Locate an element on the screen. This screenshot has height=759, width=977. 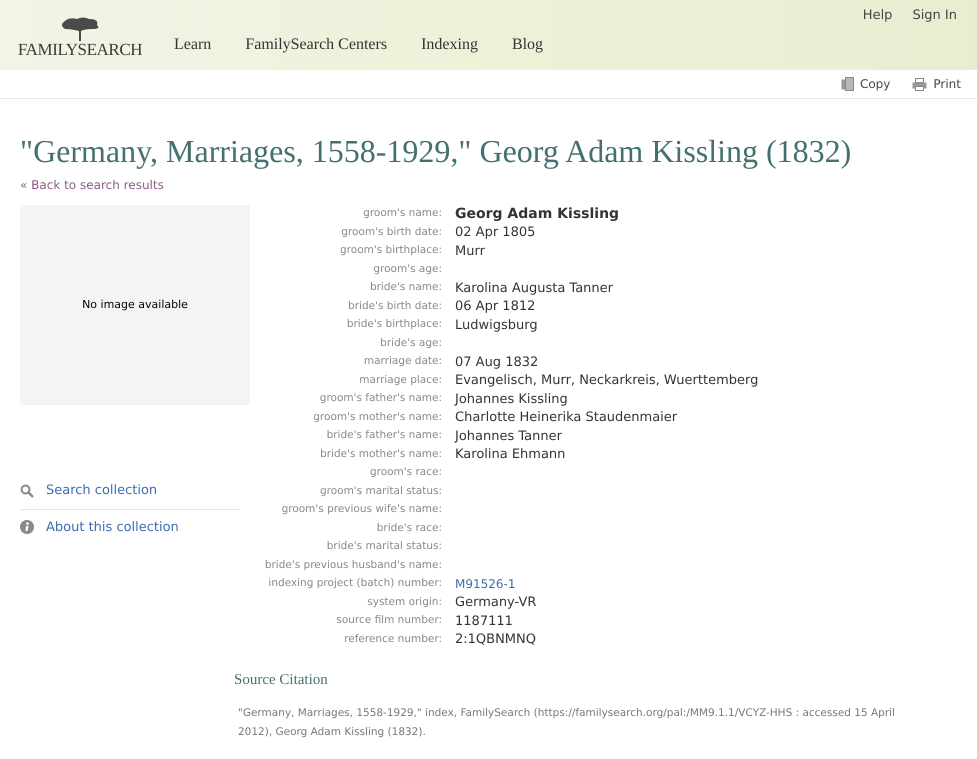
field-value: Johannes Tanner is located at coordinates (508, 437).